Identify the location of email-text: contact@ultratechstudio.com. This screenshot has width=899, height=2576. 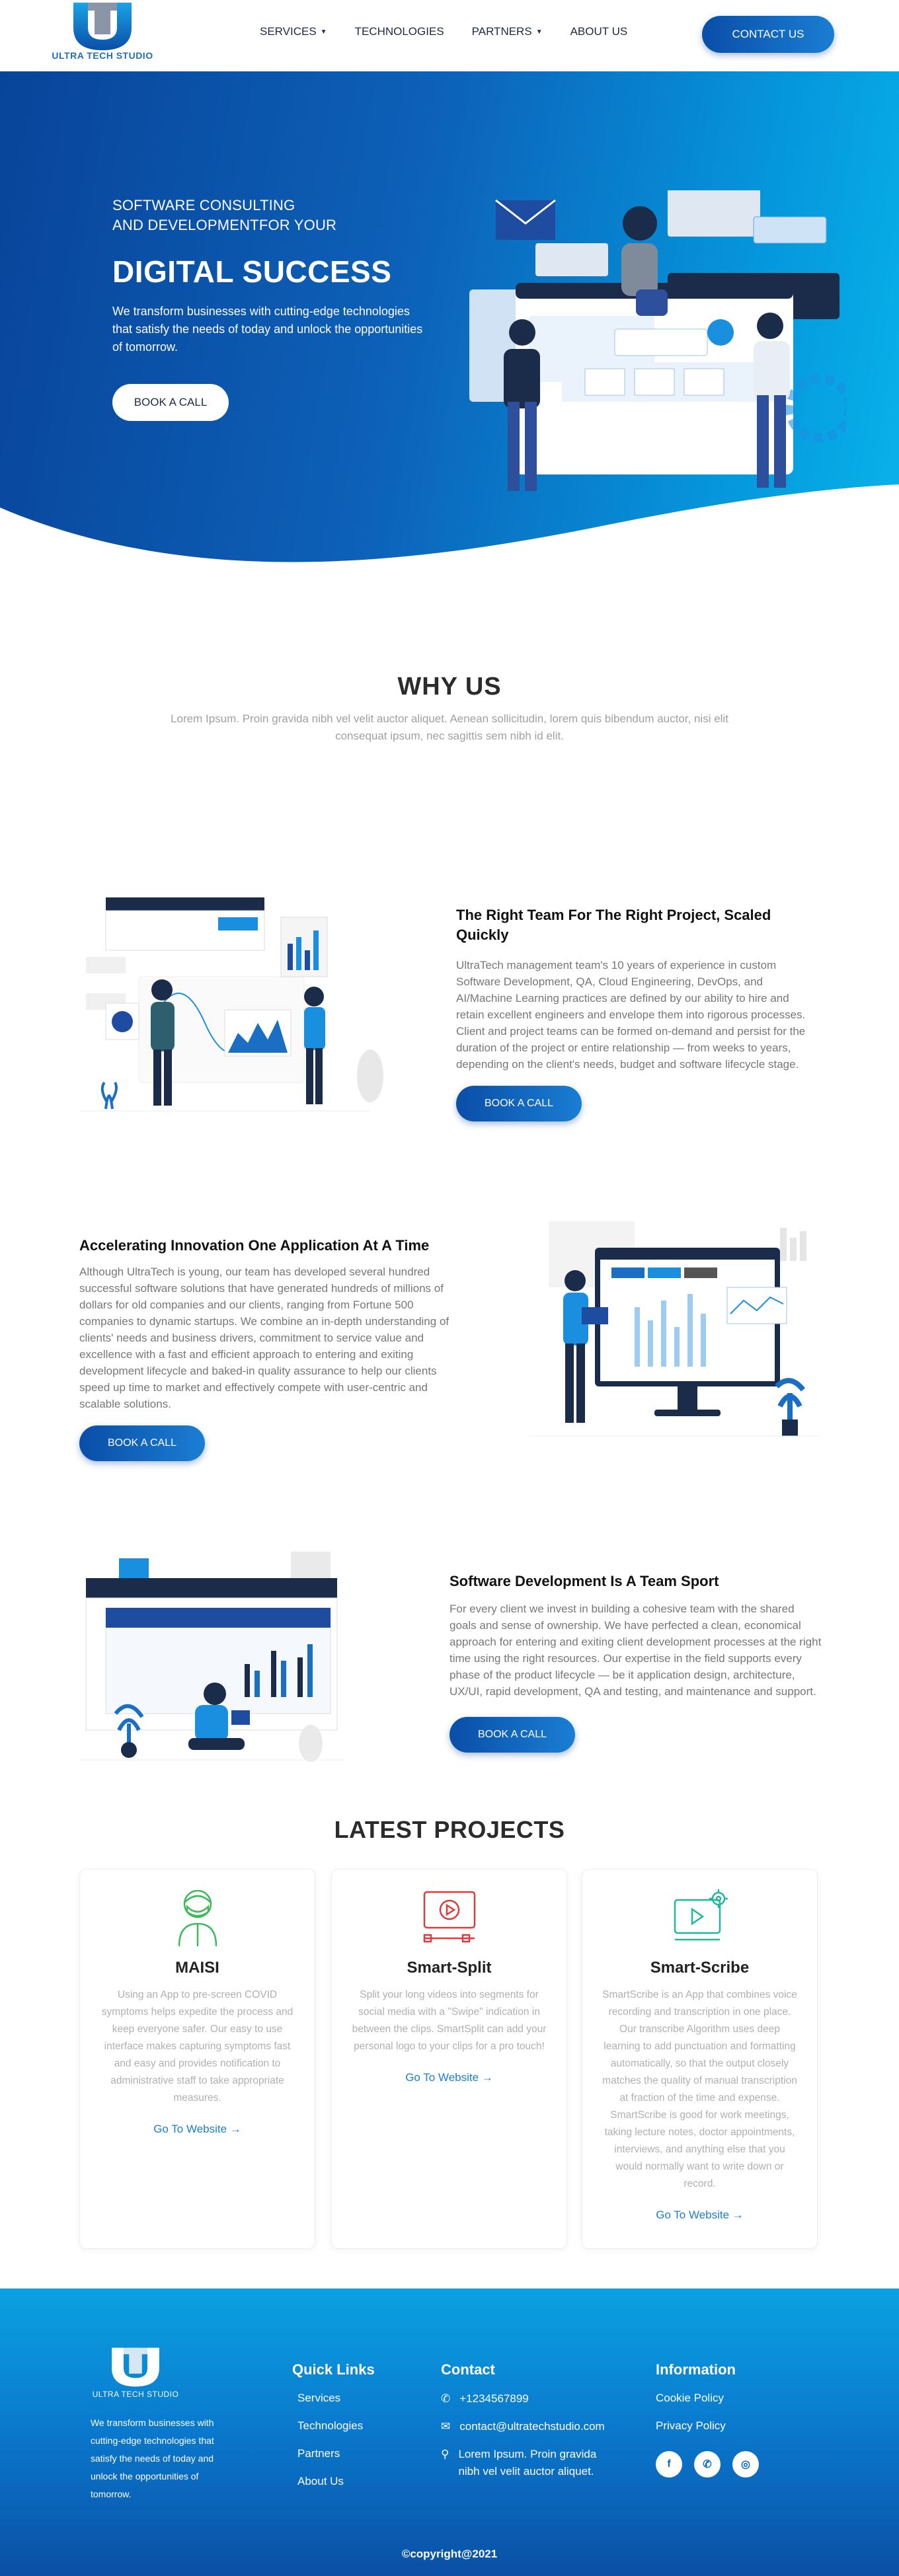
(532, 2426).